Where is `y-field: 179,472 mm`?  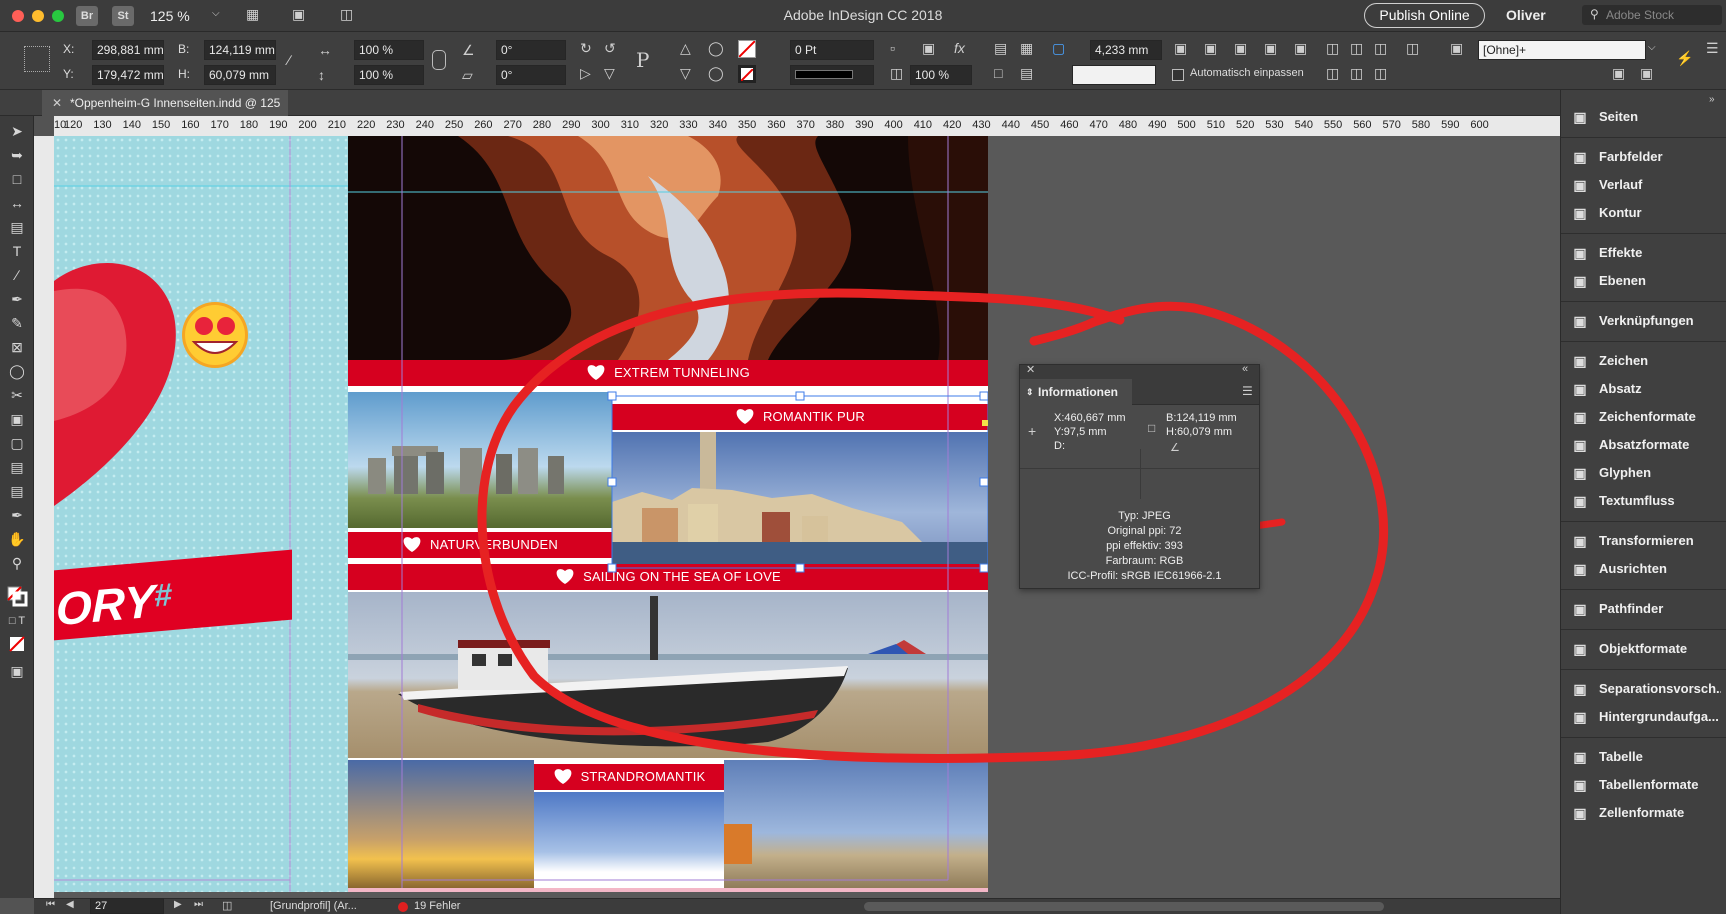 y-field: 179,472 mm is located at coordinates (128, 75).